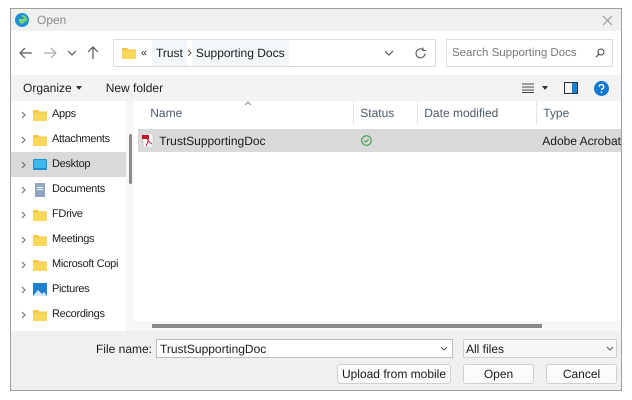 The width and height of the screenshot is (632, 400). What do you see at coordinates (40, 189) in the screenshot?
I see `document-icon` at bounding box center [40, 189].